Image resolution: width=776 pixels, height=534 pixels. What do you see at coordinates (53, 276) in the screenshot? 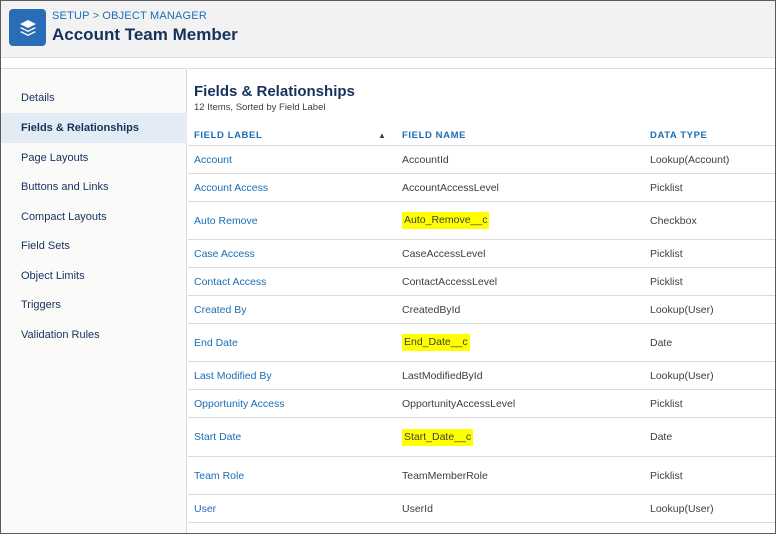
I see `sidebar-item-label: Object Limits` at bounding box center [53, 276].